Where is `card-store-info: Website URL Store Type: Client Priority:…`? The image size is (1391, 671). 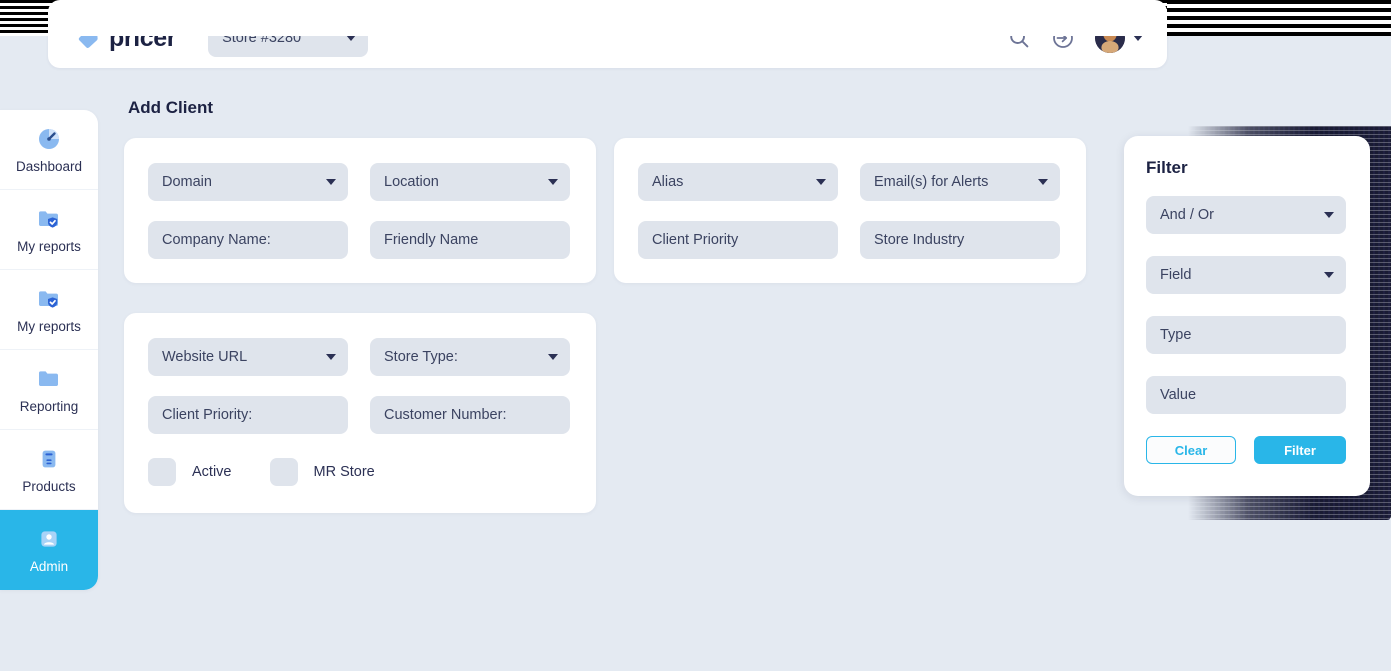
card-store-info: Website URL Store Type: Client Priority:… is located at coordinates (360, 413).